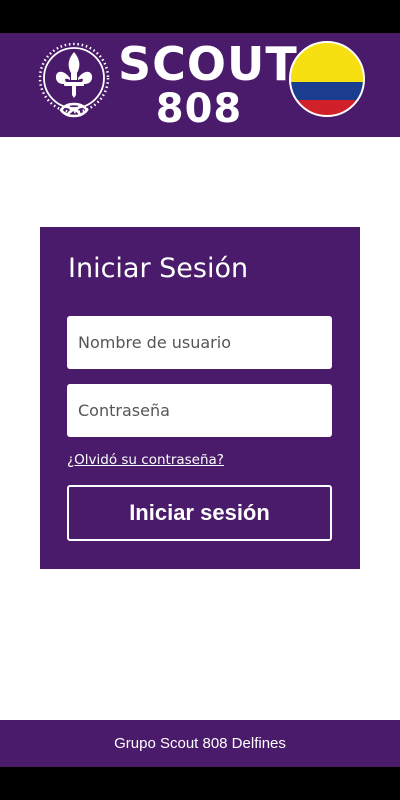  I want to click on scout-fleur-de-lis-emblem-icon, so click(74, 80).